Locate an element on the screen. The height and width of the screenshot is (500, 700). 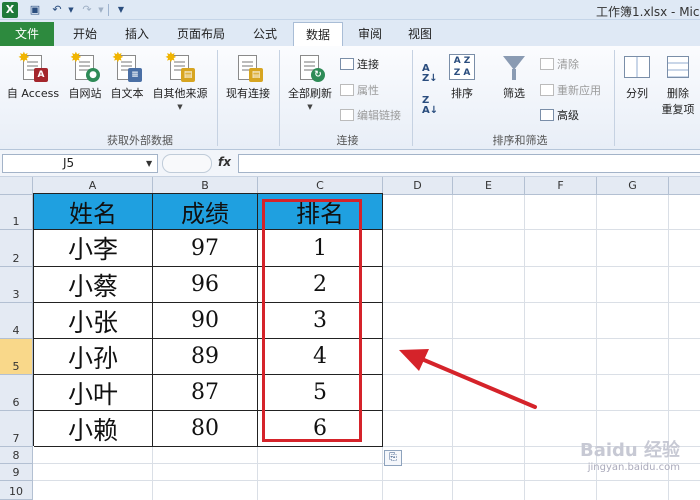
toolbar-divider is located at coordinates (108, 10).